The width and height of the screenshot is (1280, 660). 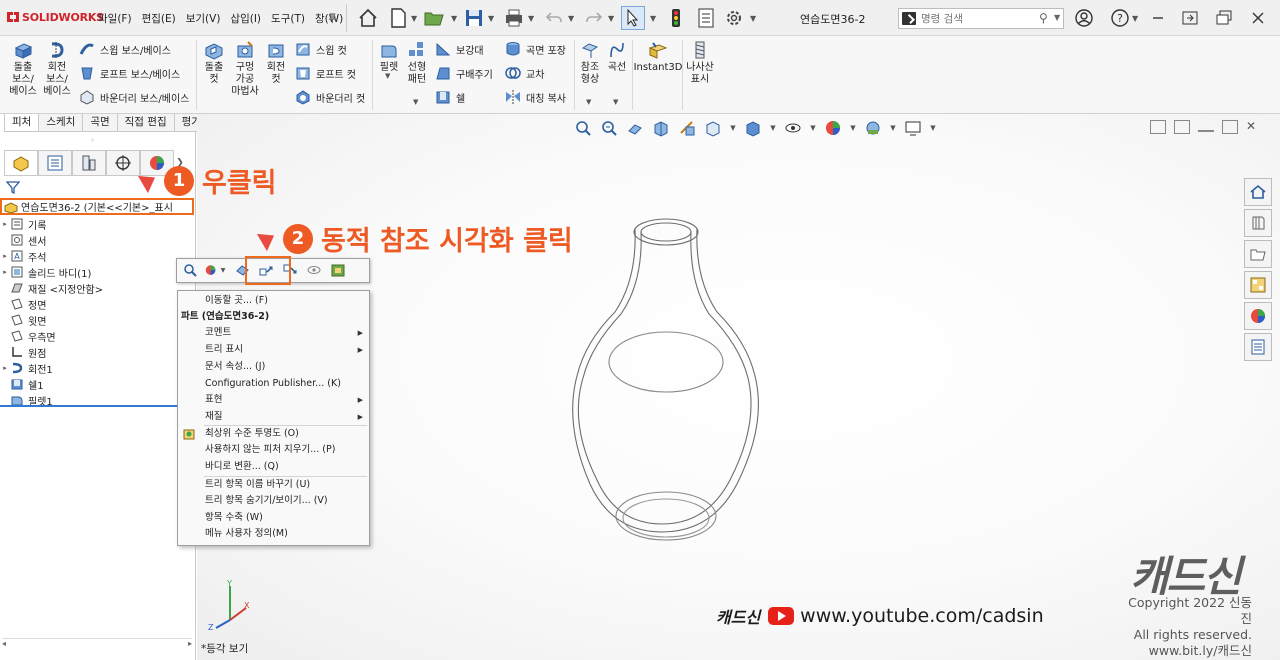 I want to click on hole-wizard-button: 구멍 가공 마법사, so click(x=245, y=69).